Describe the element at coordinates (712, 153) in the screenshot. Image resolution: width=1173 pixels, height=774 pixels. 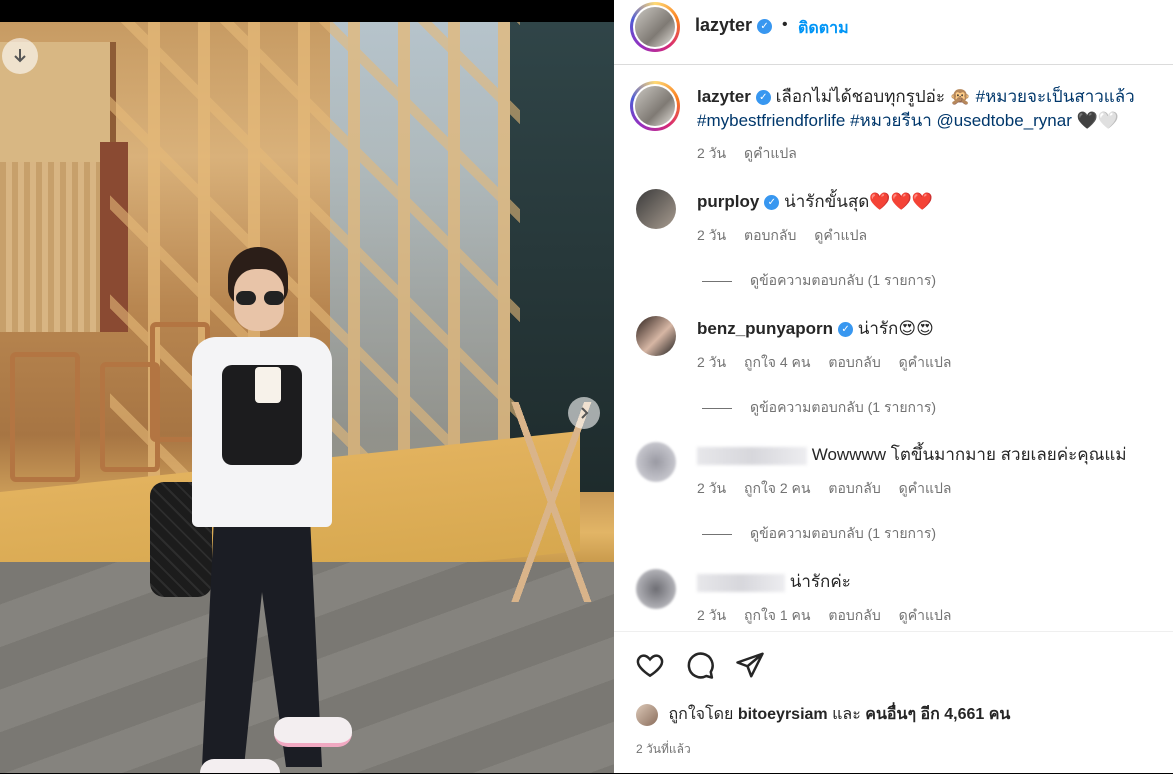
I see `caption-time: 2 วัน` at that location.